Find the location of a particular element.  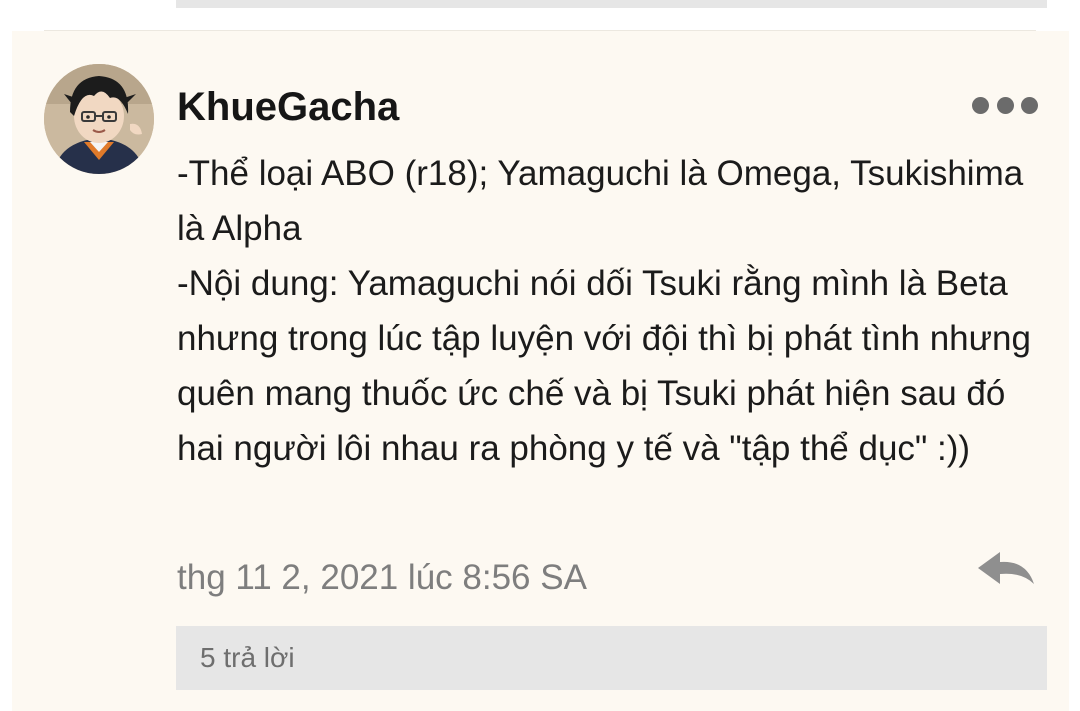

avatar is located at coordinates (99, 119).